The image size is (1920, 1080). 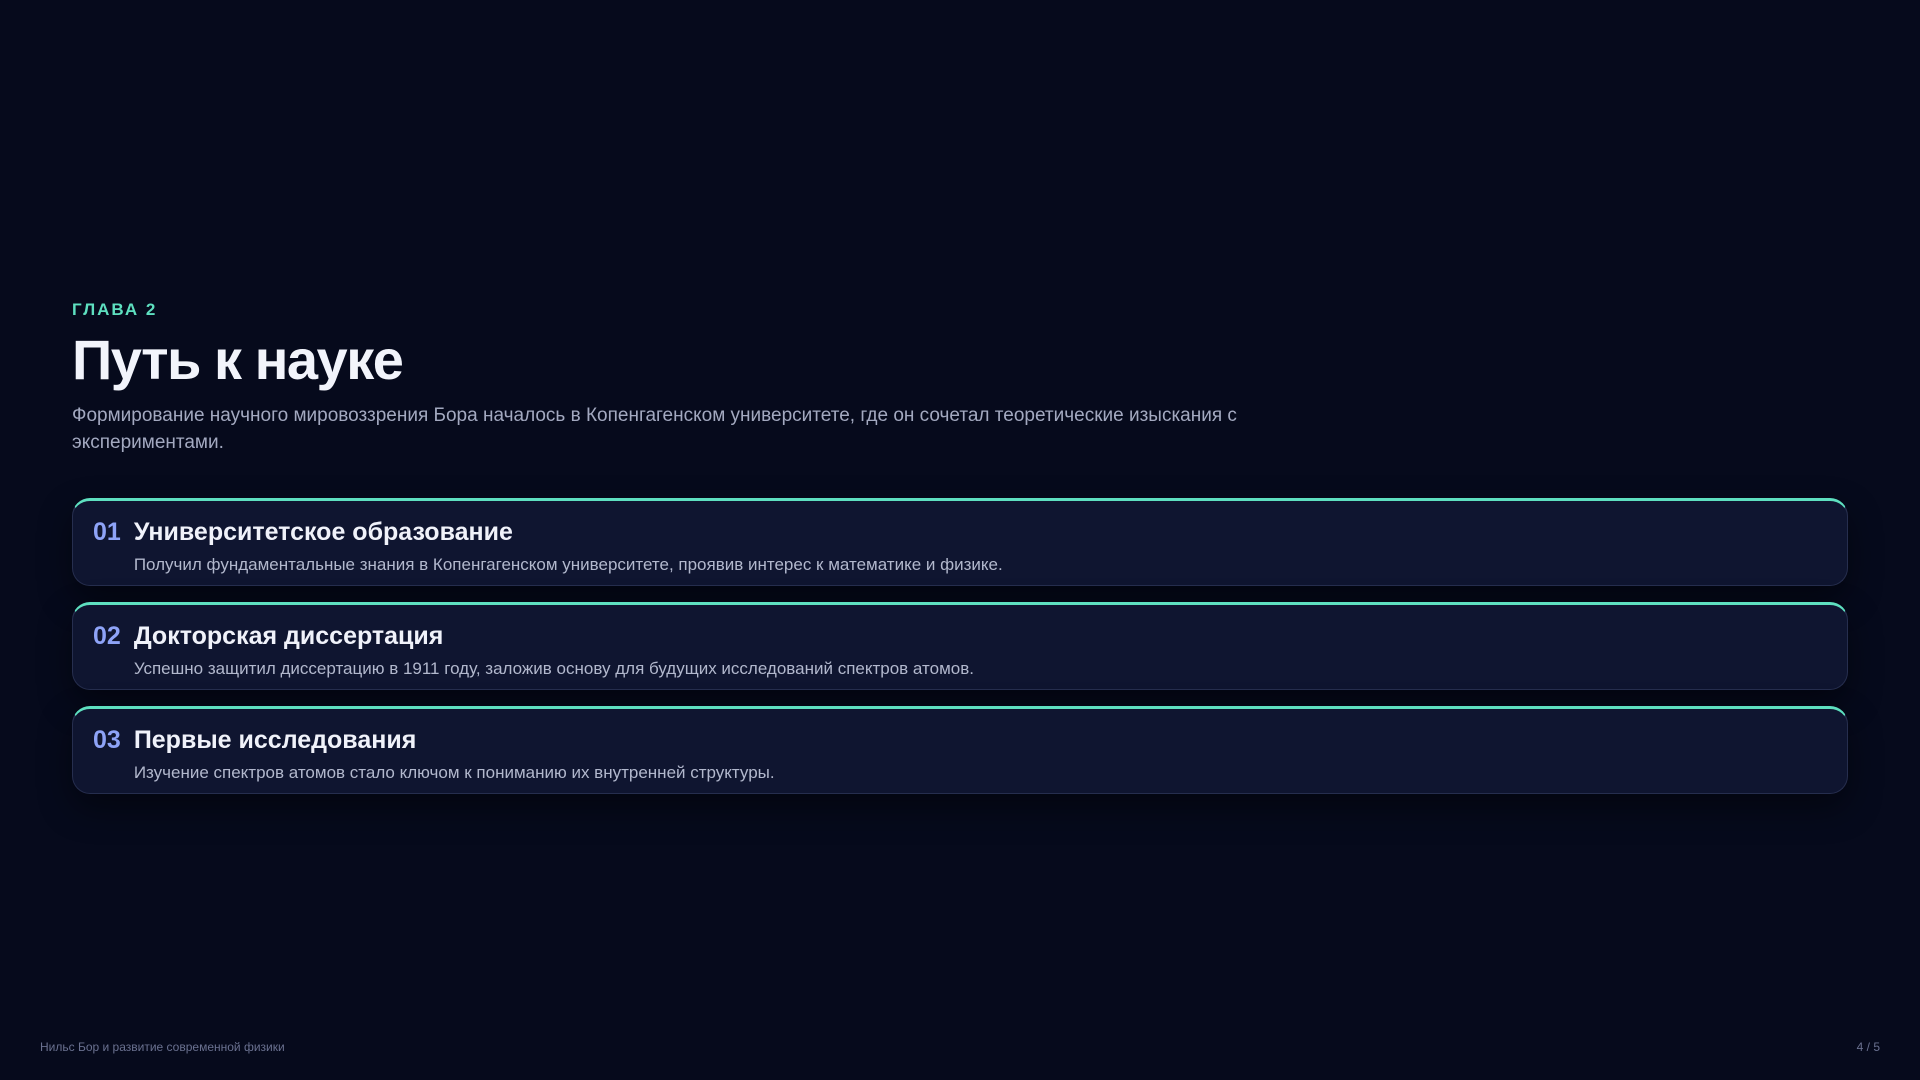 What do you see at coordinates (107, 636) in the screenshot?
I see `card-number: 02` at bounding box center [107, 636].